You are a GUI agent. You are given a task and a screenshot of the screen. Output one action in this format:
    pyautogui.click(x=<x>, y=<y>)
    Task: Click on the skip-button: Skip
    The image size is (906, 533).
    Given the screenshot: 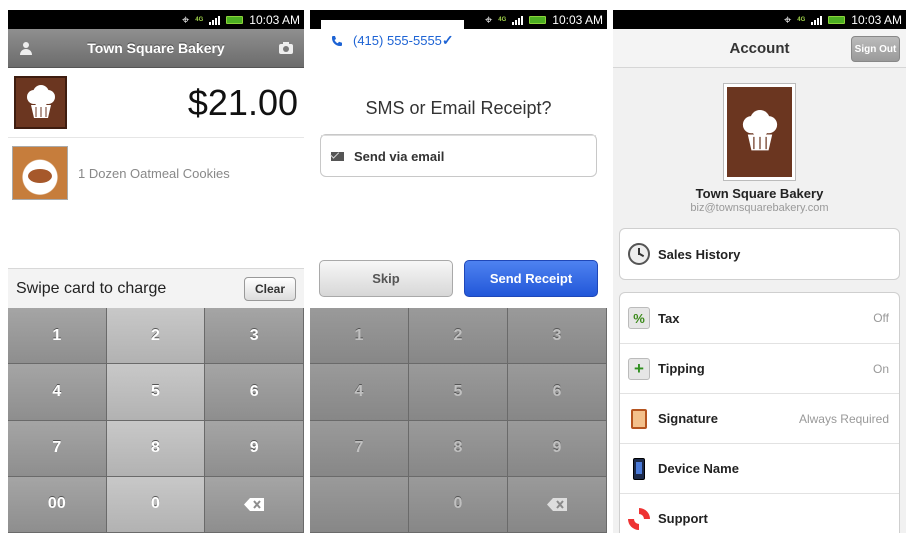 What is the action you would take?
    pyautogui.click(x=386, y=278)
    